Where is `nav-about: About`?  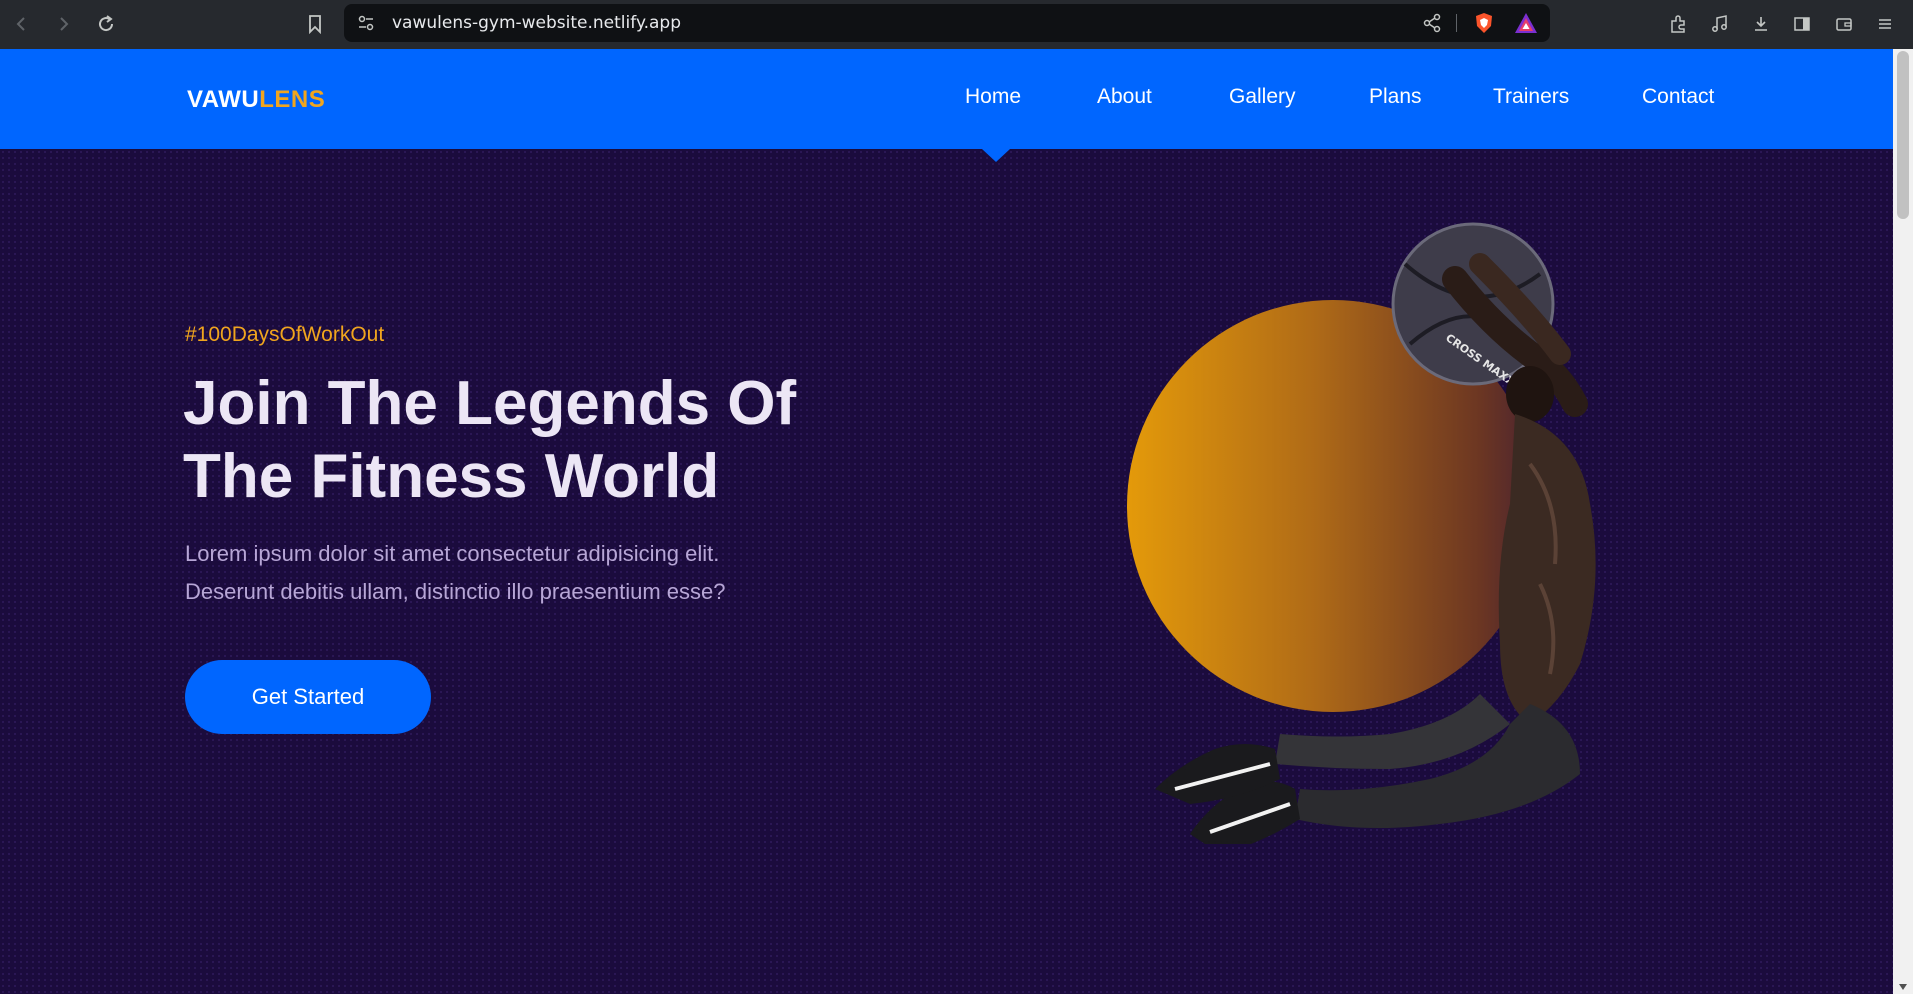 nav-about: About is located at coordinates (1124, 97).